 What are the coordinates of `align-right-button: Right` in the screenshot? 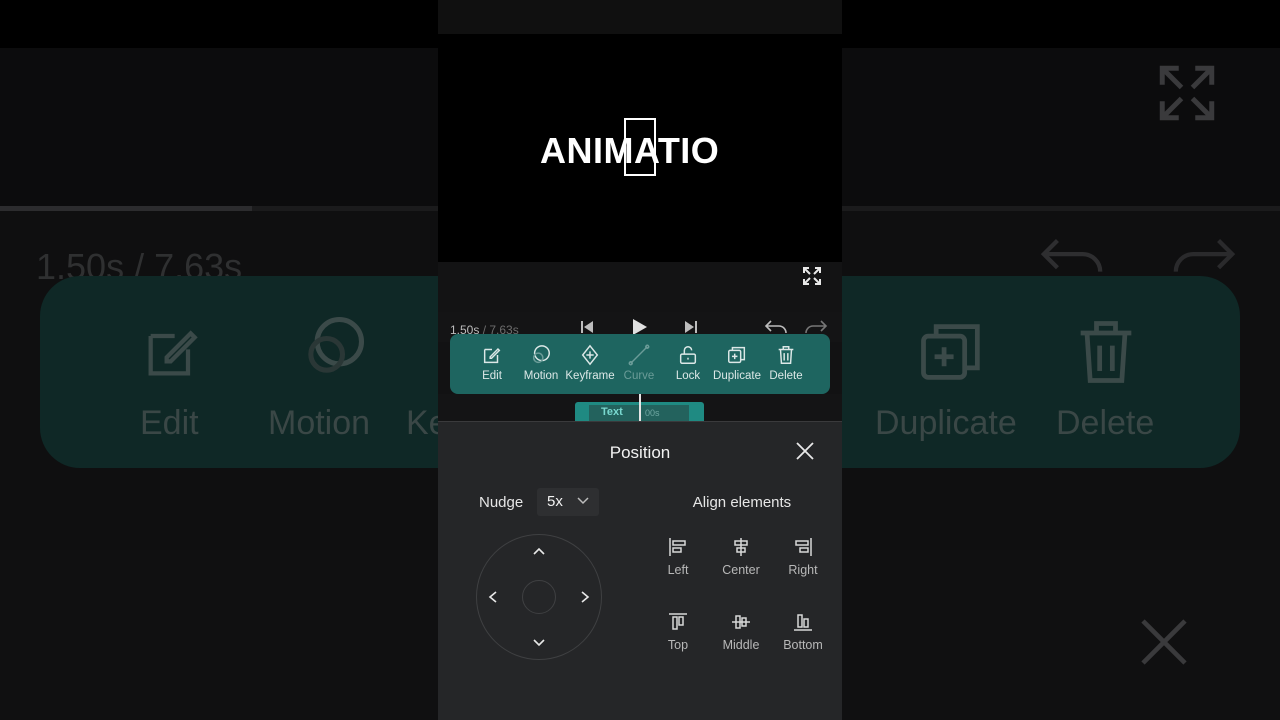 It's located at (803, 556).